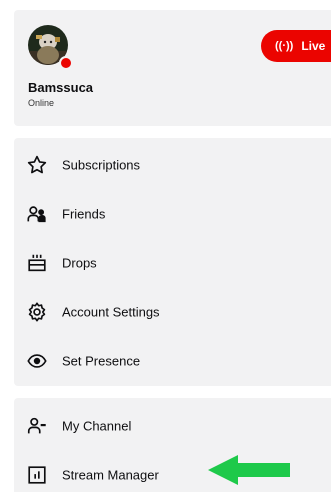 This screenshot has height=499, width=331. Describe the element at coordinates (172, 360) in the screenshot. I see `menu-item-set-presence: Set Presence` at that location.